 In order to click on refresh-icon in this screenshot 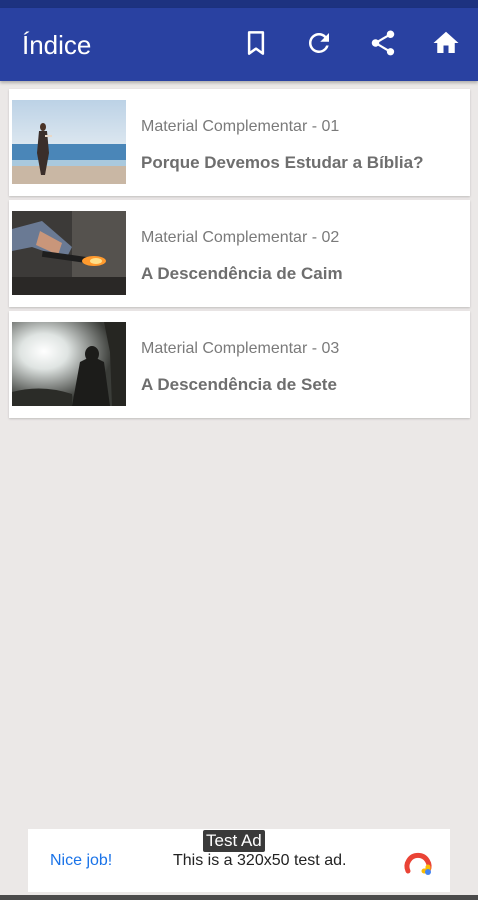, I will do `click(319, 43)`.